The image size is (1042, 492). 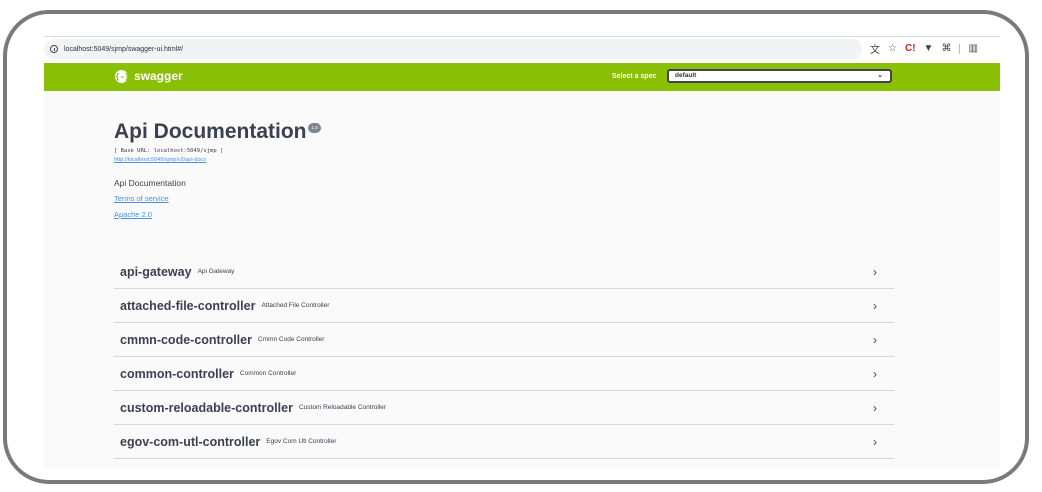 What do you see at coordinates (910, 48) in the screenshot?
I see `extension-c-icon: C!` at bounding box center [910, 48].